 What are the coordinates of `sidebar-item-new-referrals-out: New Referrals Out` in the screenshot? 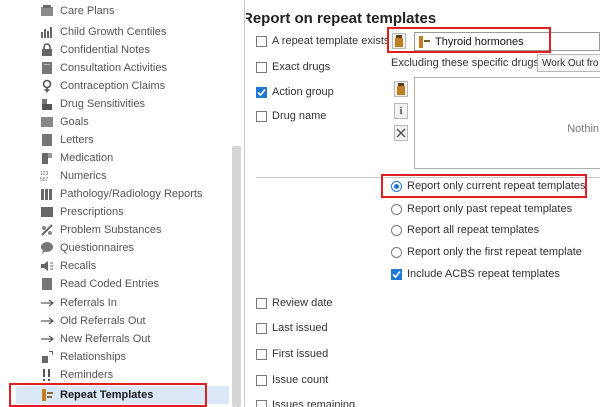 It's located at (135, 339).